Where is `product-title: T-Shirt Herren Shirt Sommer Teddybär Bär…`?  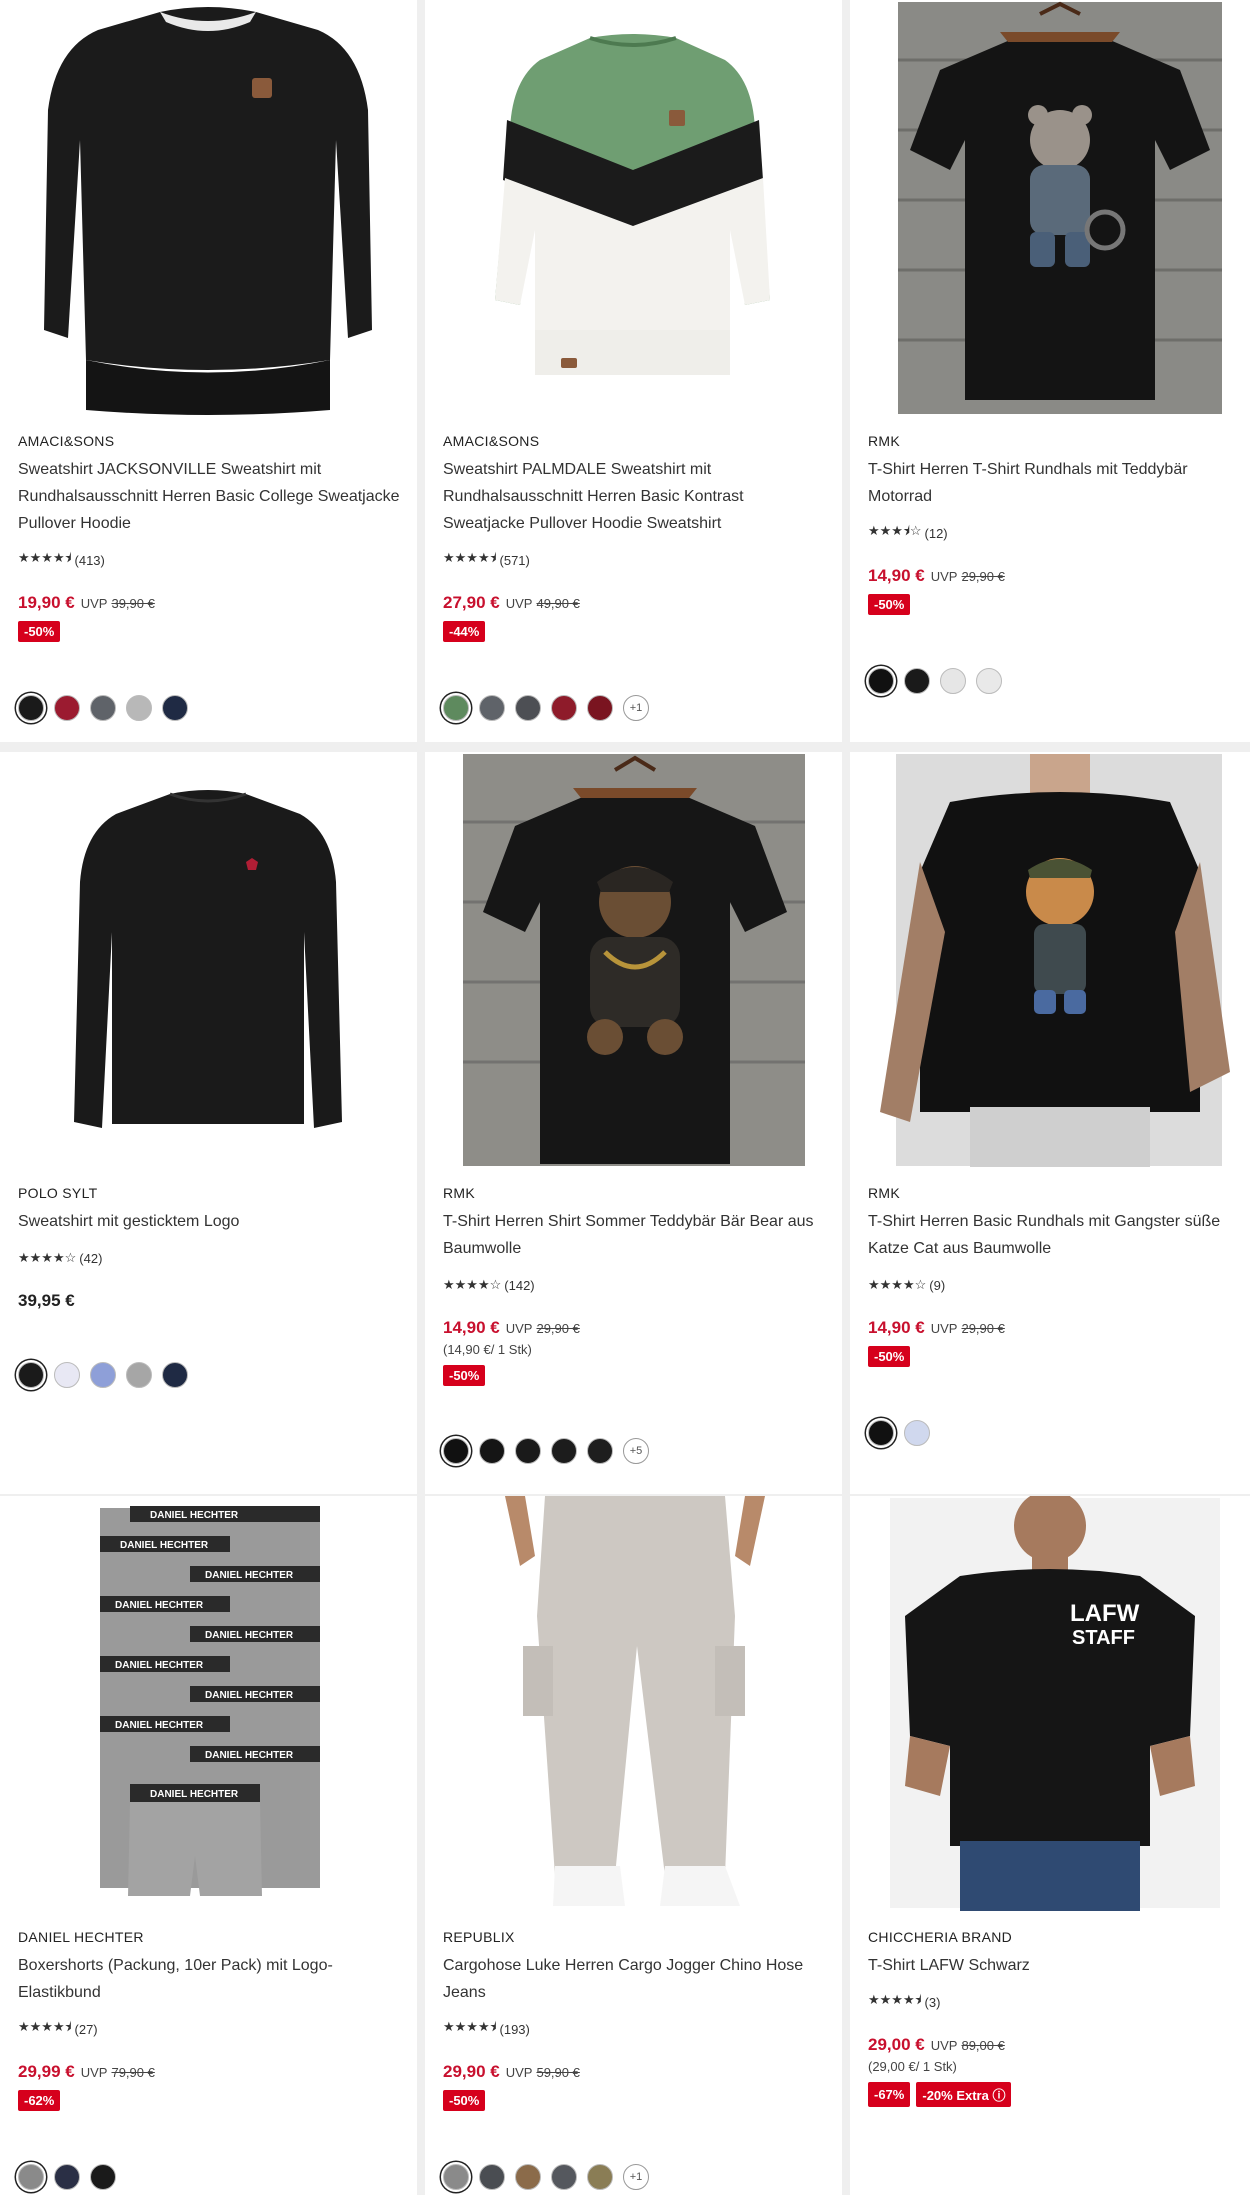 product-title: T-Shirt Herren Shirt Sommer Teddybär Bär… is located at coordinates (634, 1235).